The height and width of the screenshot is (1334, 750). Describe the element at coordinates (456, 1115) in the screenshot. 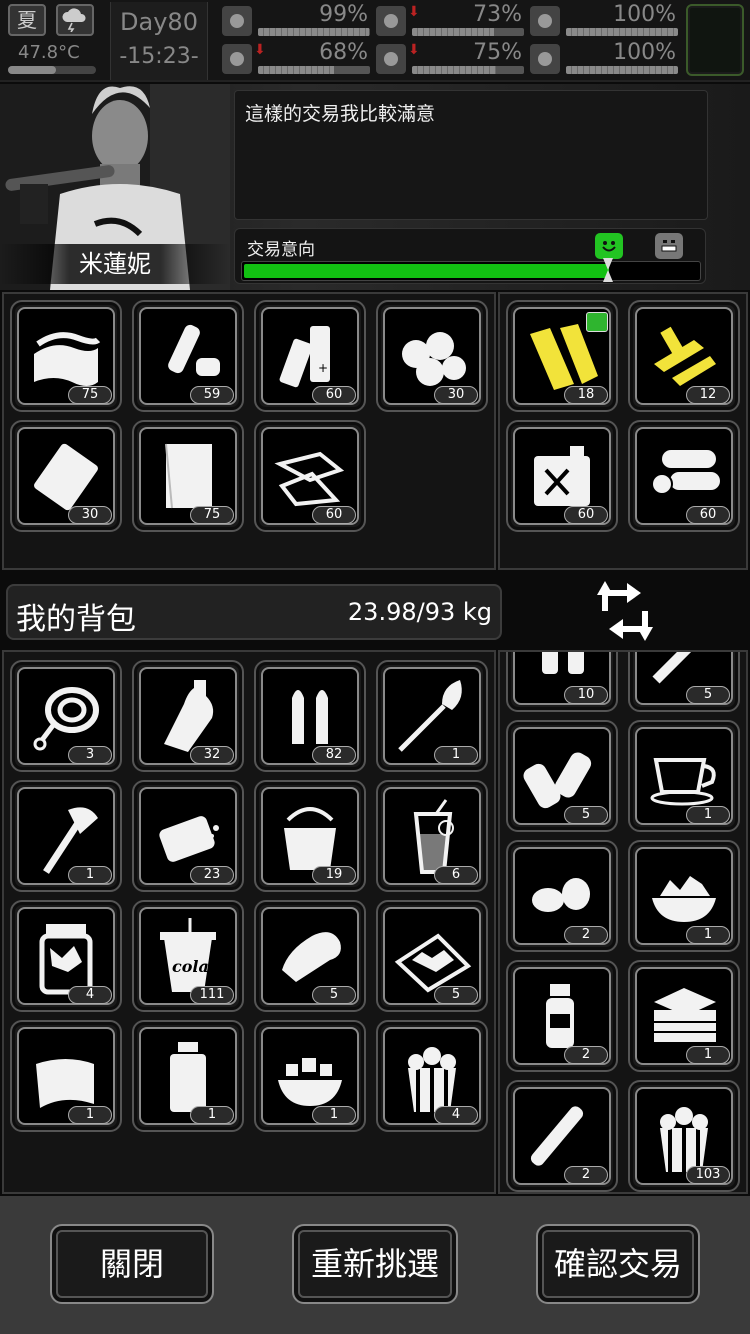

I see `item-count: 4` at that location.